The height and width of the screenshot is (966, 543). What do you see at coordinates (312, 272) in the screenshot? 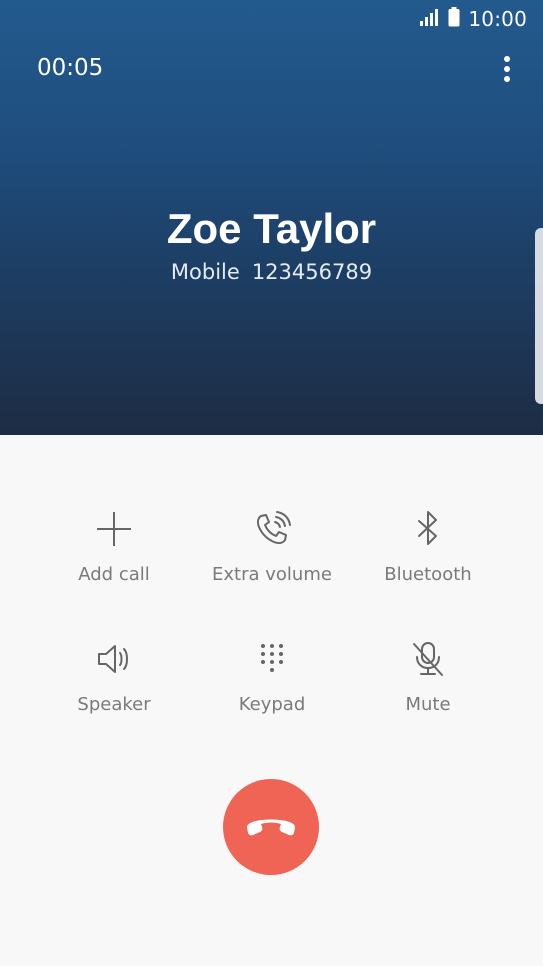
I see `caller-number: 123456789` at bounding box center [312, 272].